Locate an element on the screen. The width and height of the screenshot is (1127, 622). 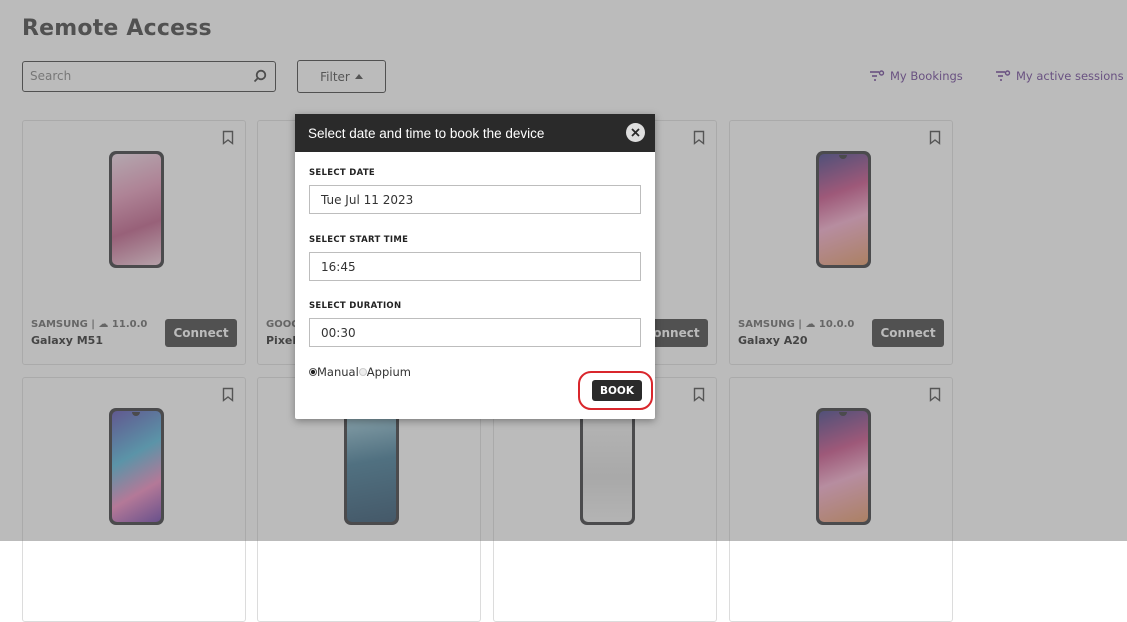
appium-radio is located at coordinates (362, 372).